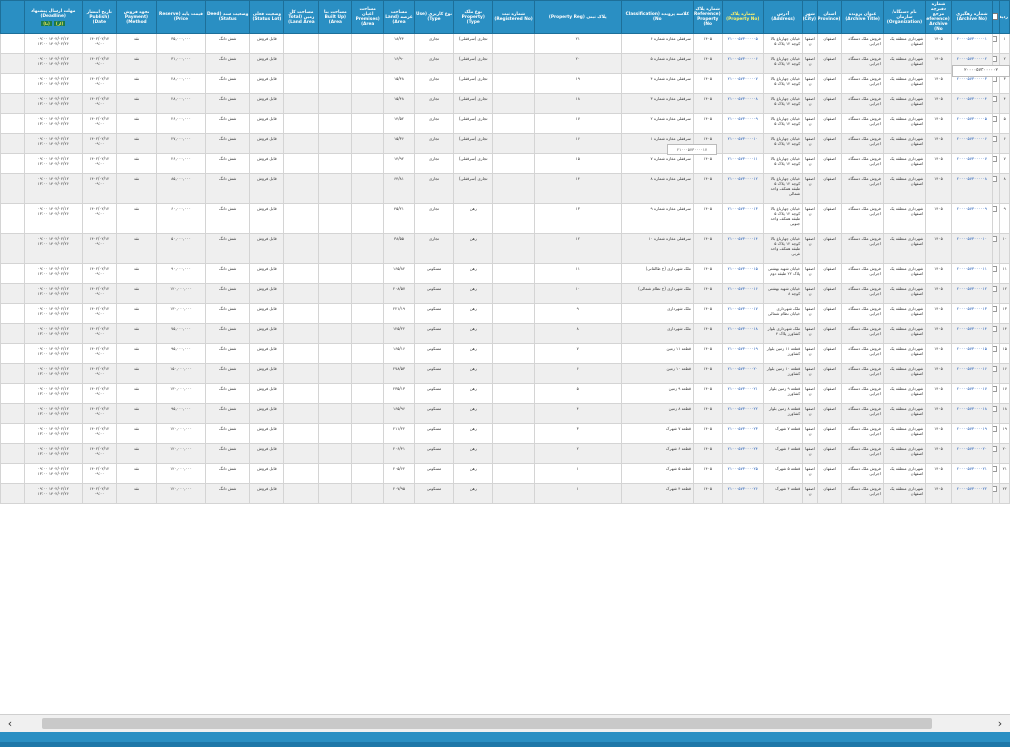  Describe the element at coordinates (301, 17) in the screenshot. I see `header-total-land-area: مساحت کل زمین (Total Land Area)` at that location.